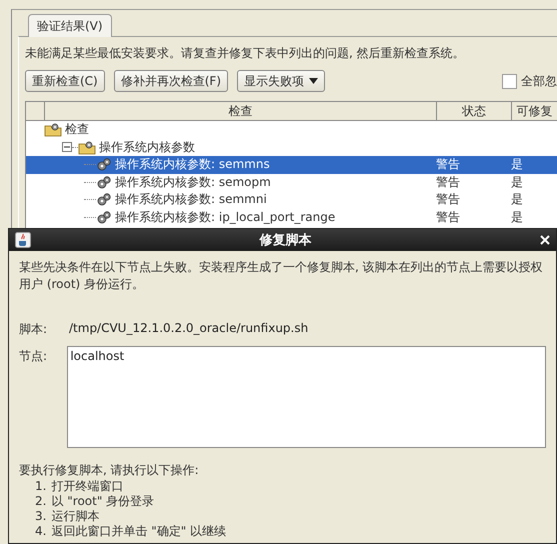 This screenshot has height=544, width=557. What do you see at coordinates (33, 356) in the screenshot?
I see `nodes-label: 节点:` at bounding box center [33, 356].